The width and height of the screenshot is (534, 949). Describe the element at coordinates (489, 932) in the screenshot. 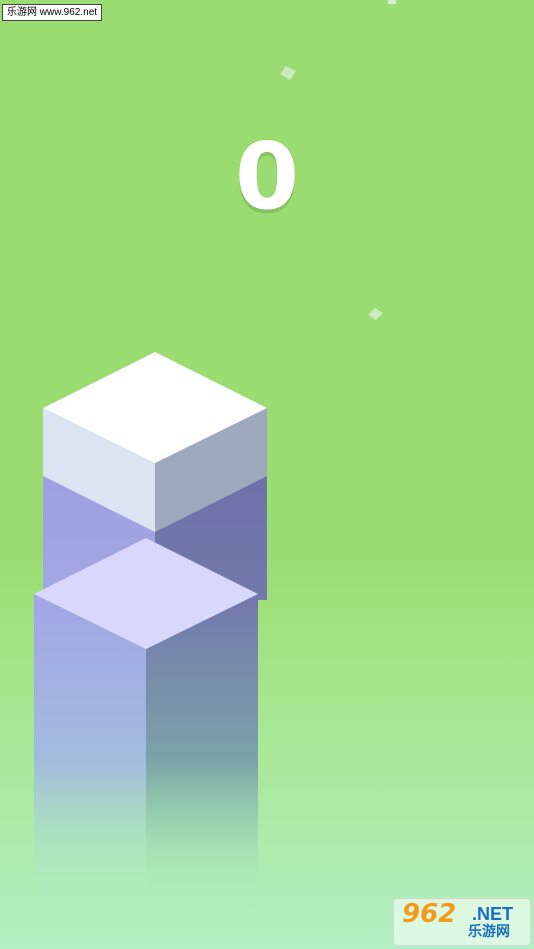

I see `logo-chinese: 乐游网` at that location.